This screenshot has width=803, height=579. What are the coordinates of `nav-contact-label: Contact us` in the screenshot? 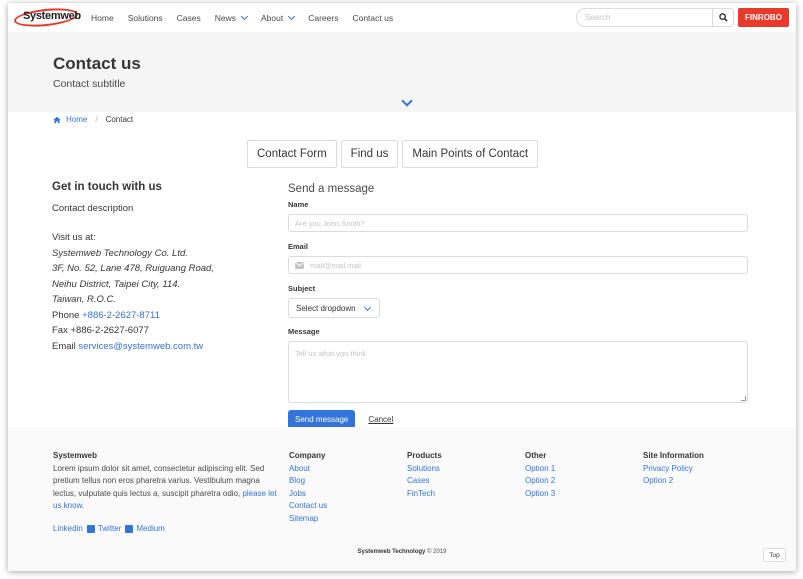 It's located at (373, 17).